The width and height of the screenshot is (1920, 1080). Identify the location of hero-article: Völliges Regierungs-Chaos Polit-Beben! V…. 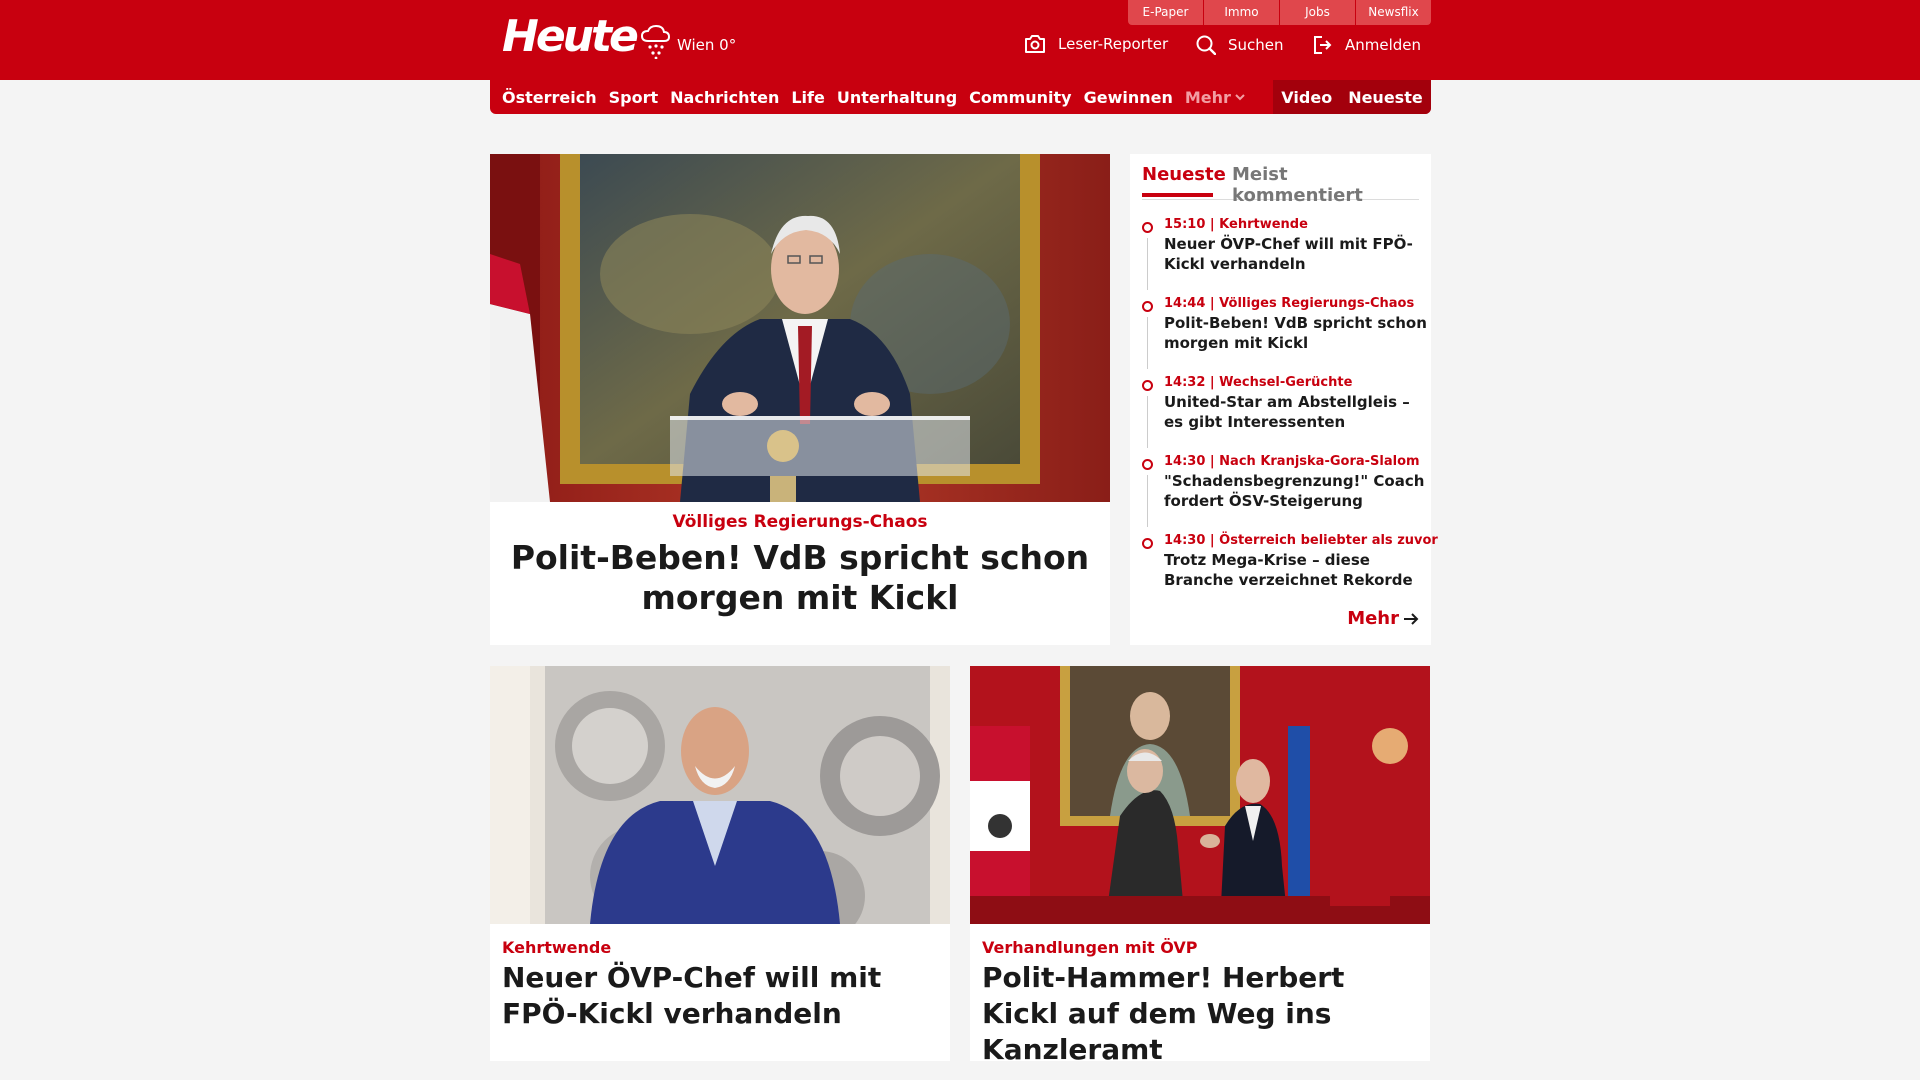
(800, 399).